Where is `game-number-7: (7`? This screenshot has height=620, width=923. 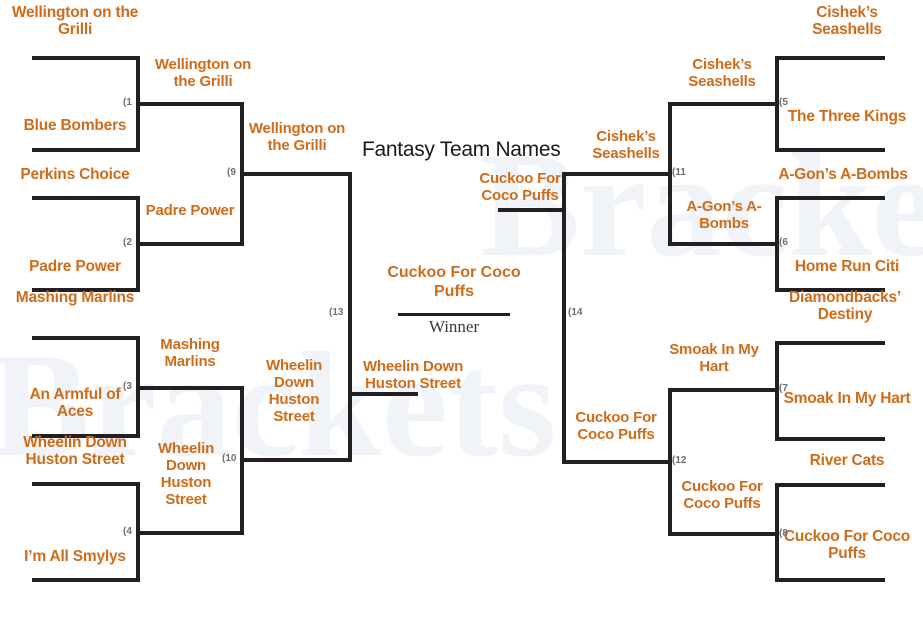 game-number-7: (7 is located at coordinates (783, 388).